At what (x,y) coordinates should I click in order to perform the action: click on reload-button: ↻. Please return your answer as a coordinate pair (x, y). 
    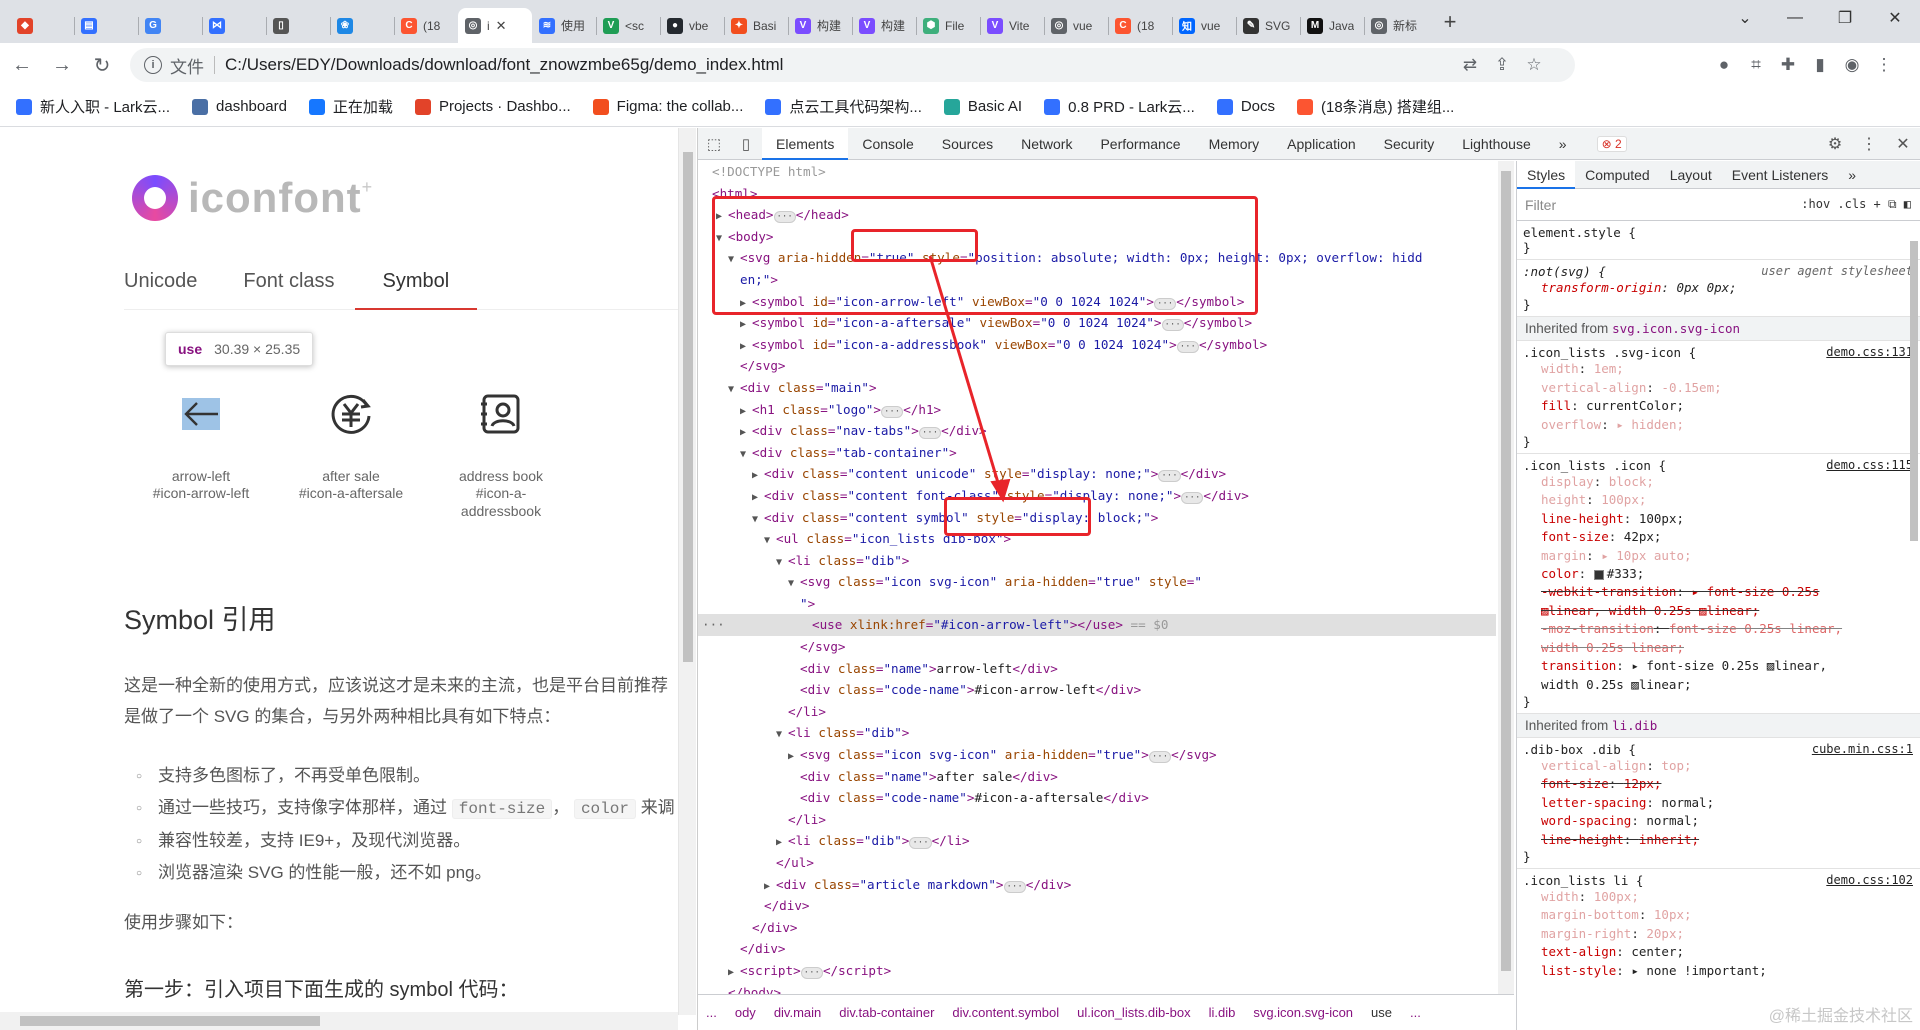
    Looking at the image, I should click on (102, 65).